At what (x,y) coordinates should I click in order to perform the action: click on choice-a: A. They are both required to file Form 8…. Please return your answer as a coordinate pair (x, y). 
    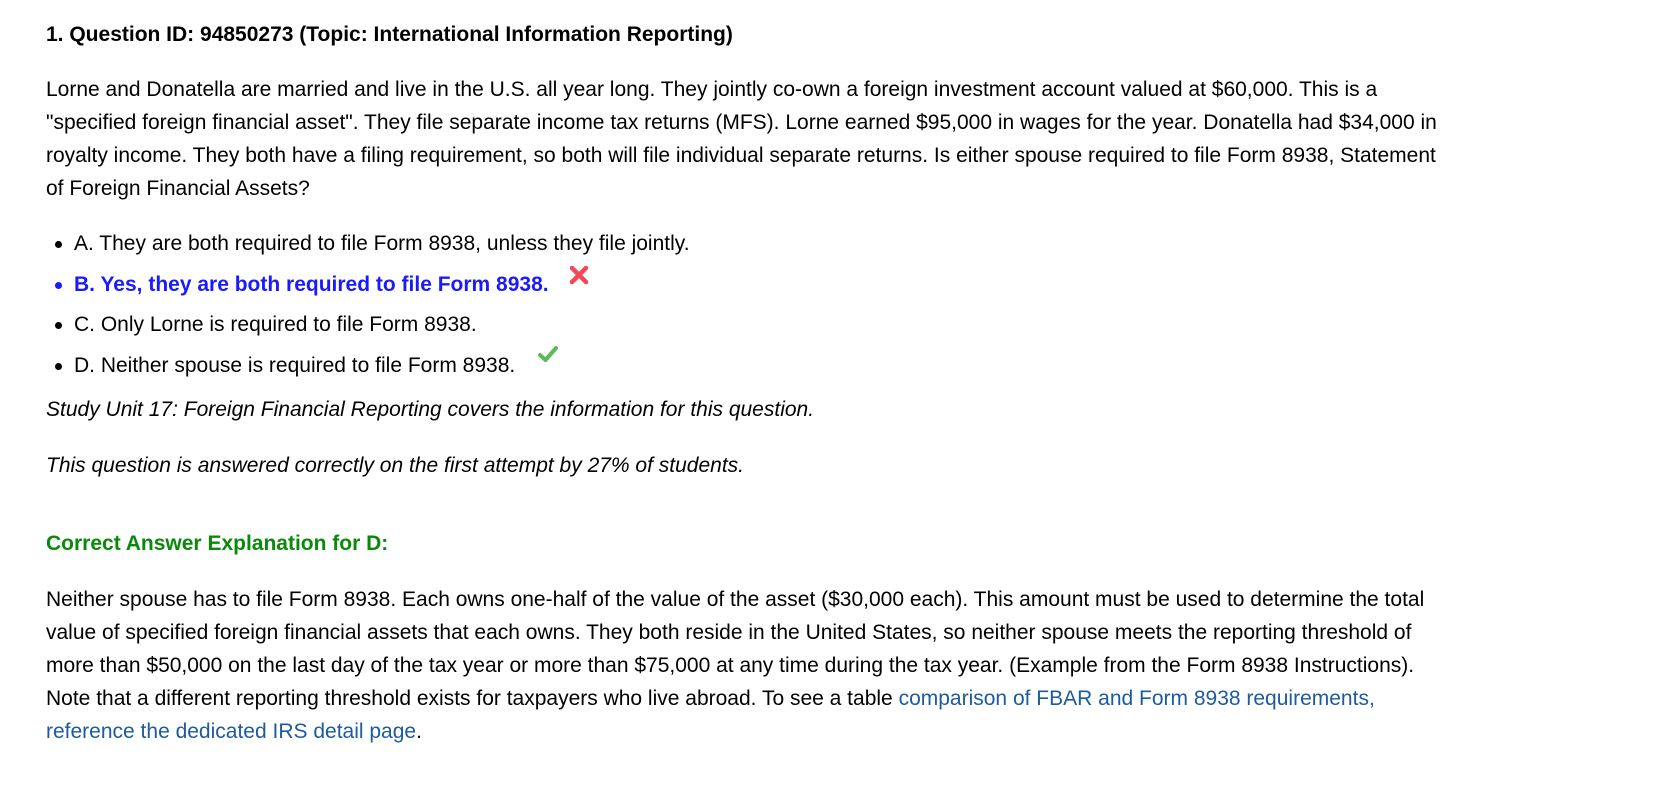
    Looking at the image, I should click on (368, 247).